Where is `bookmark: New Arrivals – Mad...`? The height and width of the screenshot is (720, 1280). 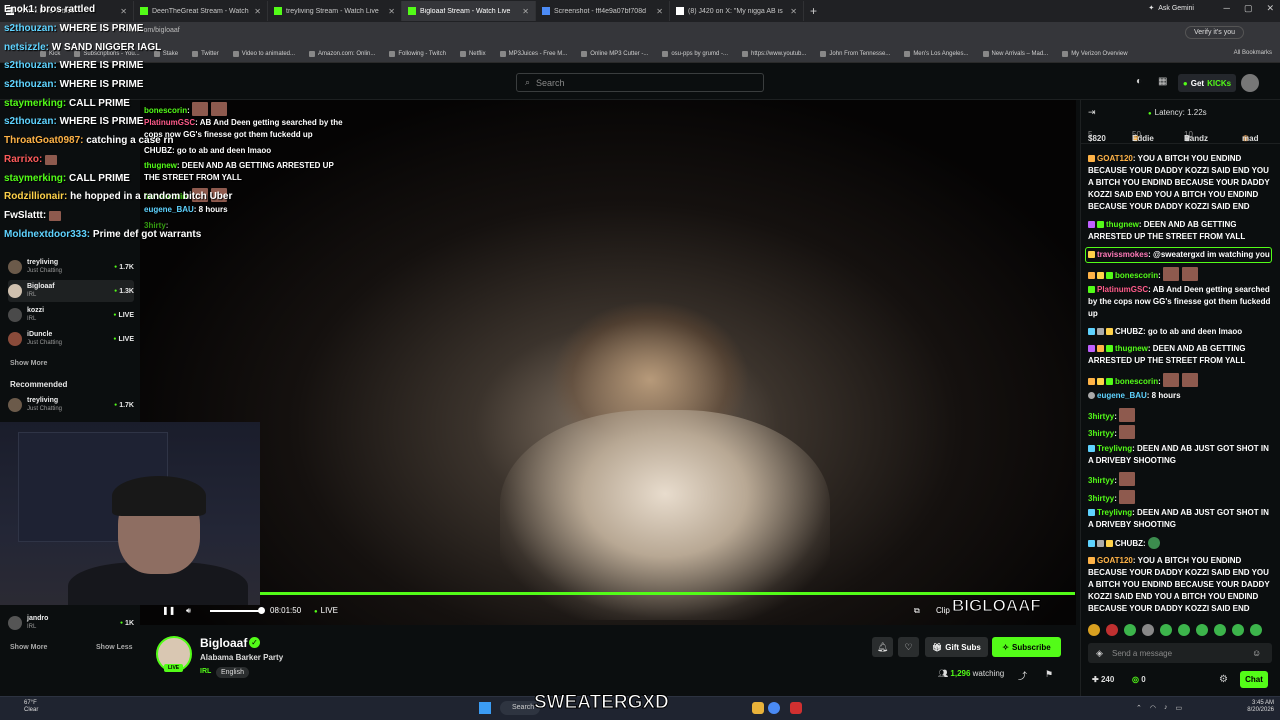
bookmark: New Arrivals – Mad... is located at coordinates (1015, 54).